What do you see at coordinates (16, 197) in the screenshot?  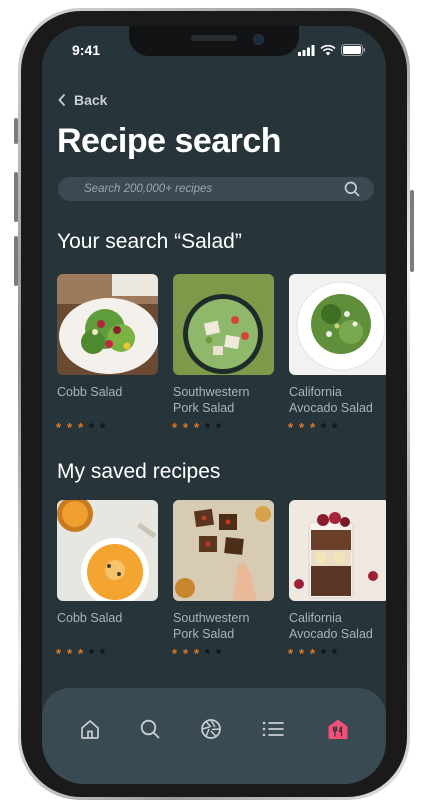 I see `volume-up-button` at bounding box center [16, 197].